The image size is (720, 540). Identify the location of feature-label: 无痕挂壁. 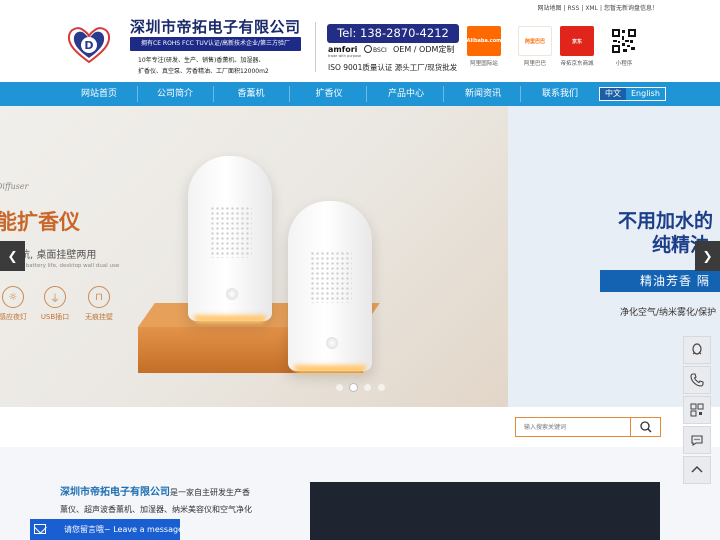
(99, 317).